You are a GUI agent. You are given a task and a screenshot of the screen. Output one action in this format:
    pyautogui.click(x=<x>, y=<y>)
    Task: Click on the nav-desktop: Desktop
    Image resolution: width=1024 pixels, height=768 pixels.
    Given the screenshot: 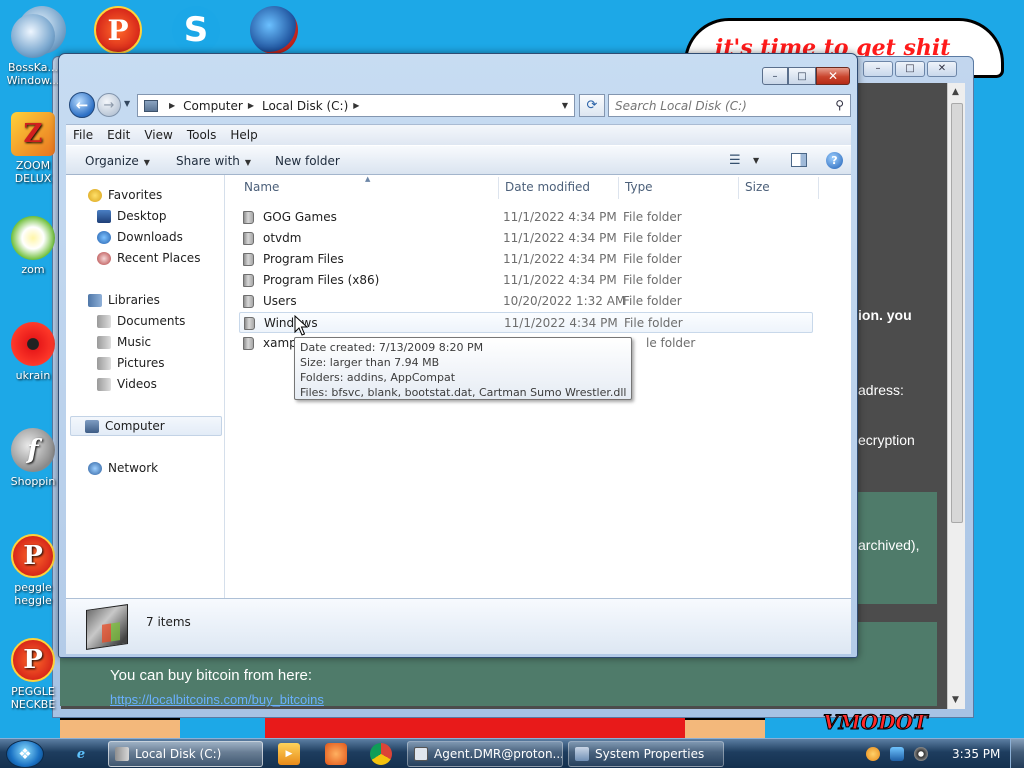 What is the action you would take?
    pyautogui.click(x=132, y=216)
    